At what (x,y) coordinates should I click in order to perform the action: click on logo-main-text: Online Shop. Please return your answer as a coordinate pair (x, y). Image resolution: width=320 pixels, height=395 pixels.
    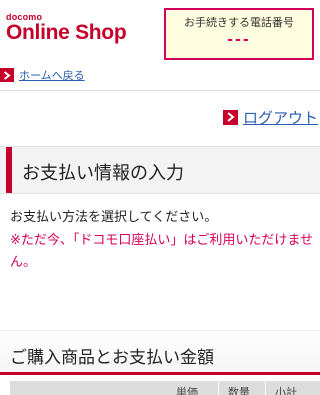
    Looking at the image, I should click on (66, 32).